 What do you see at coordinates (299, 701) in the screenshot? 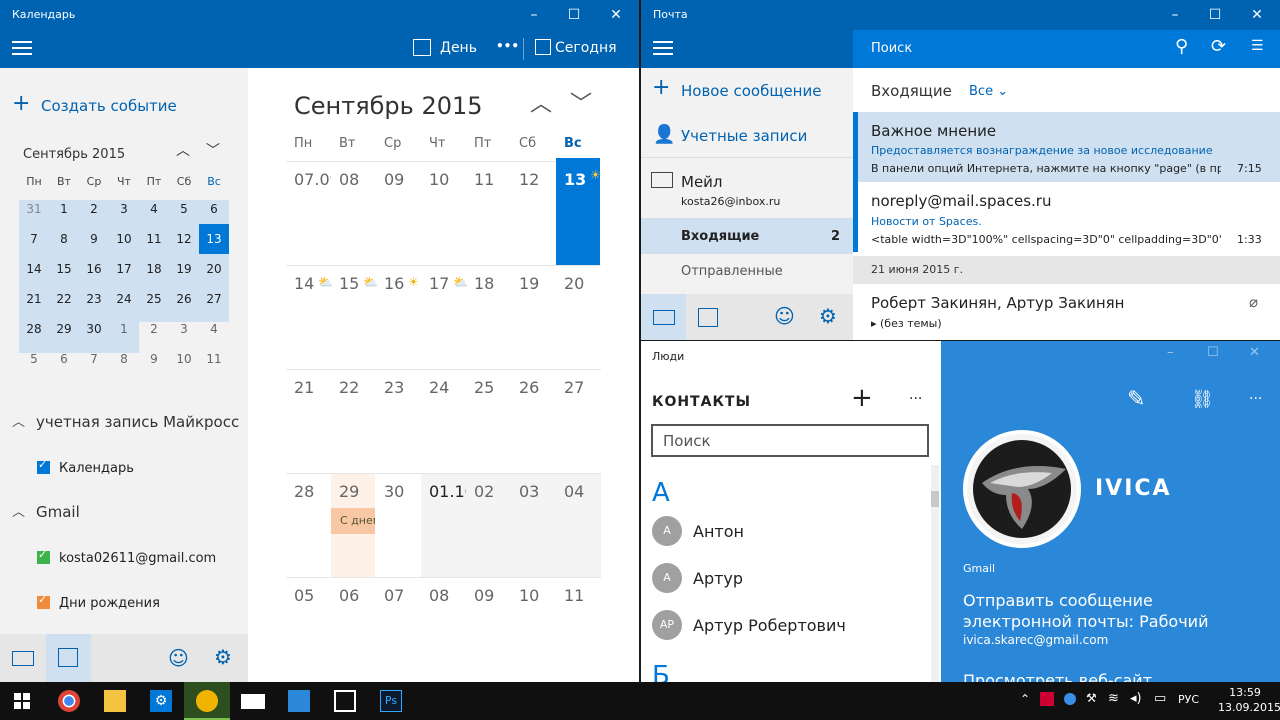
I see `people-taskbar-button` at bounding box center [299, 701].